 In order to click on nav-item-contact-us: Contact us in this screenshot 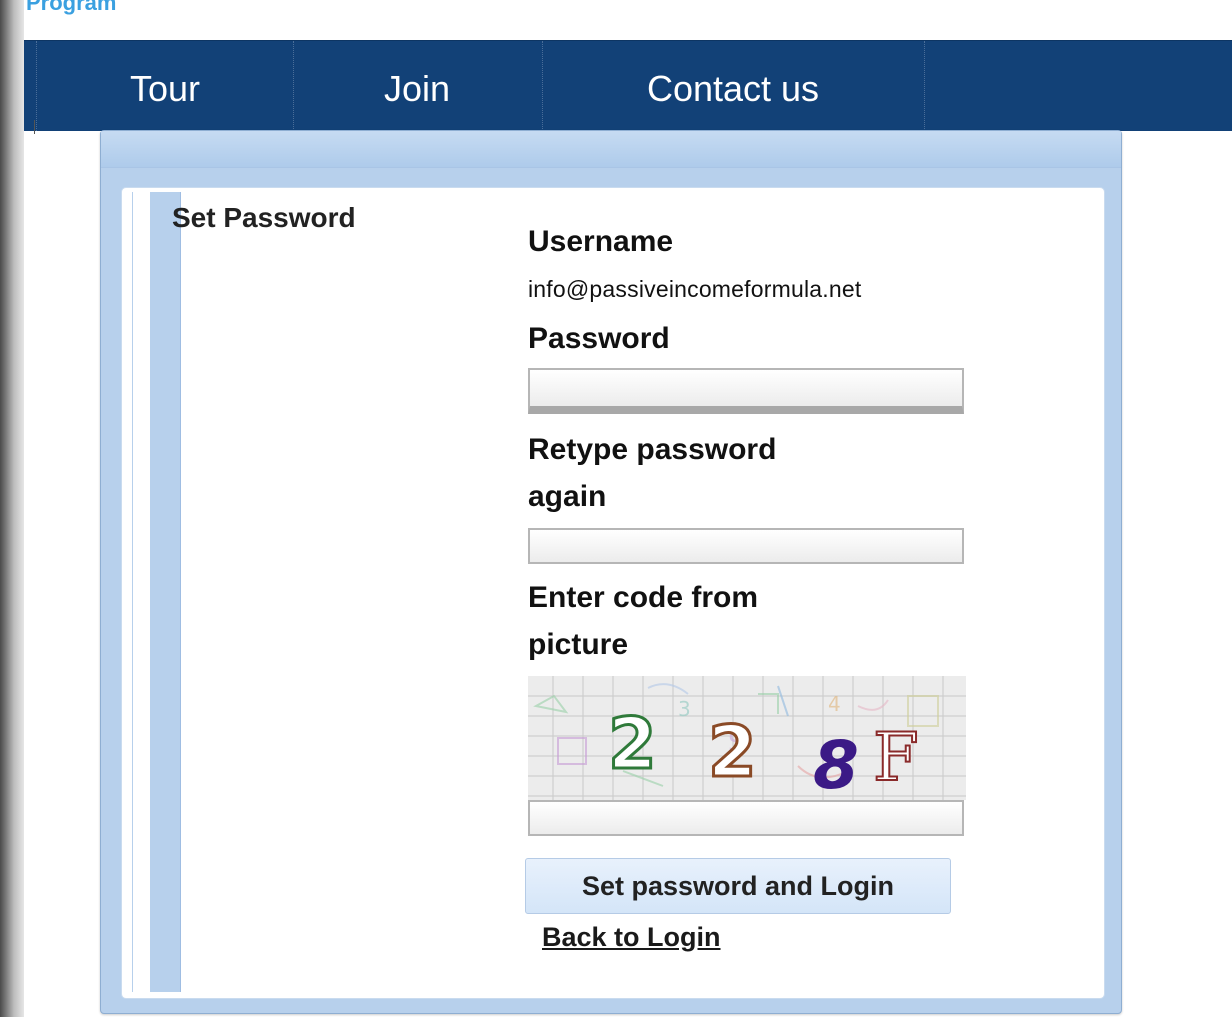, I will do `click(733, 86)`.